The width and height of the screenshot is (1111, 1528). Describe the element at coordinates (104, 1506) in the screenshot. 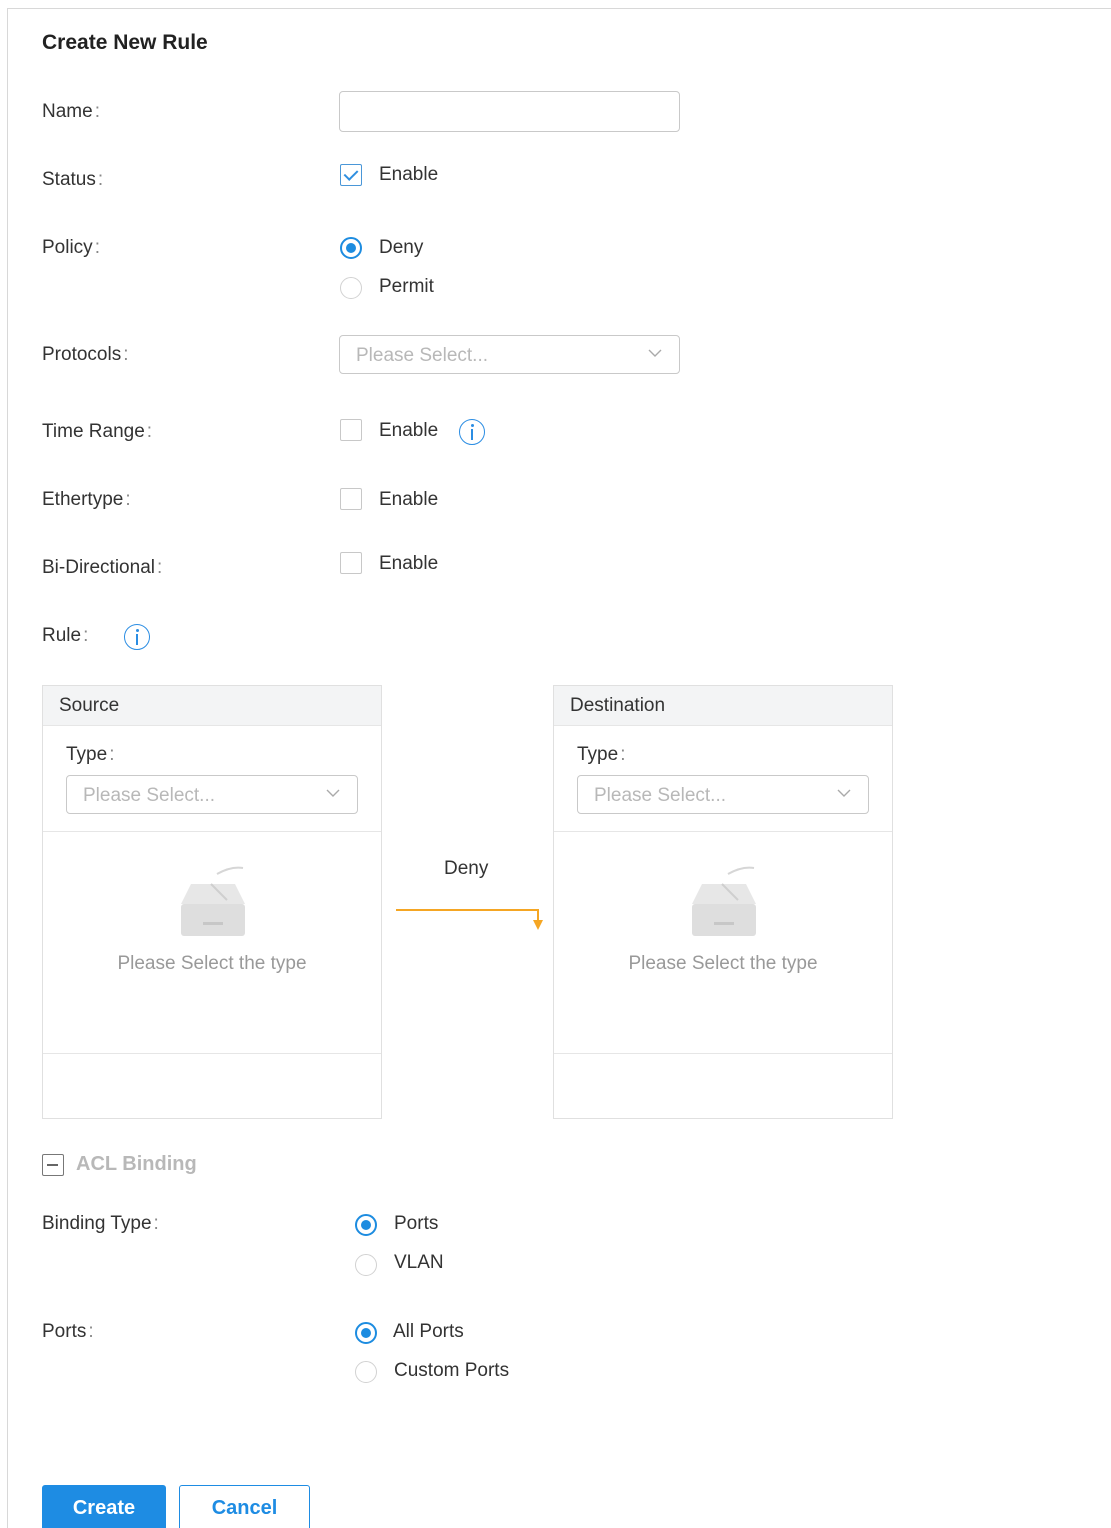

I see `create-button: Create` at that location.